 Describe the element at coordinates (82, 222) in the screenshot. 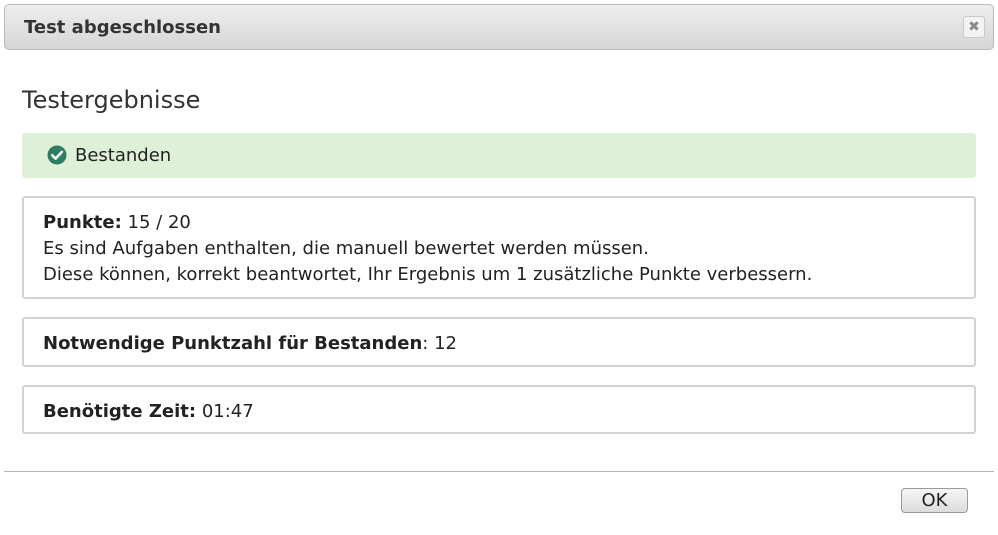

I see `score-label: Punkte:` at that location.